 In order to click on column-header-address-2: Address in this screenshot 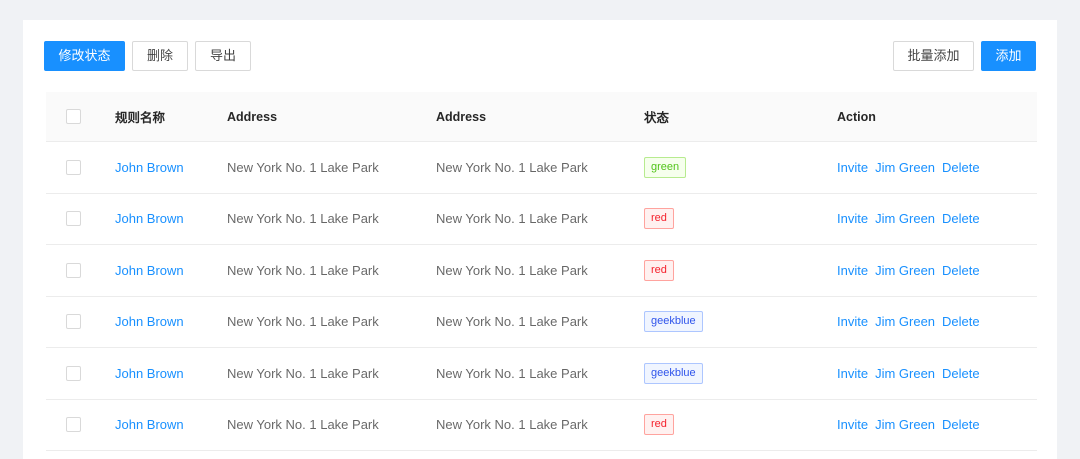, I will do `click(461, 116)`.